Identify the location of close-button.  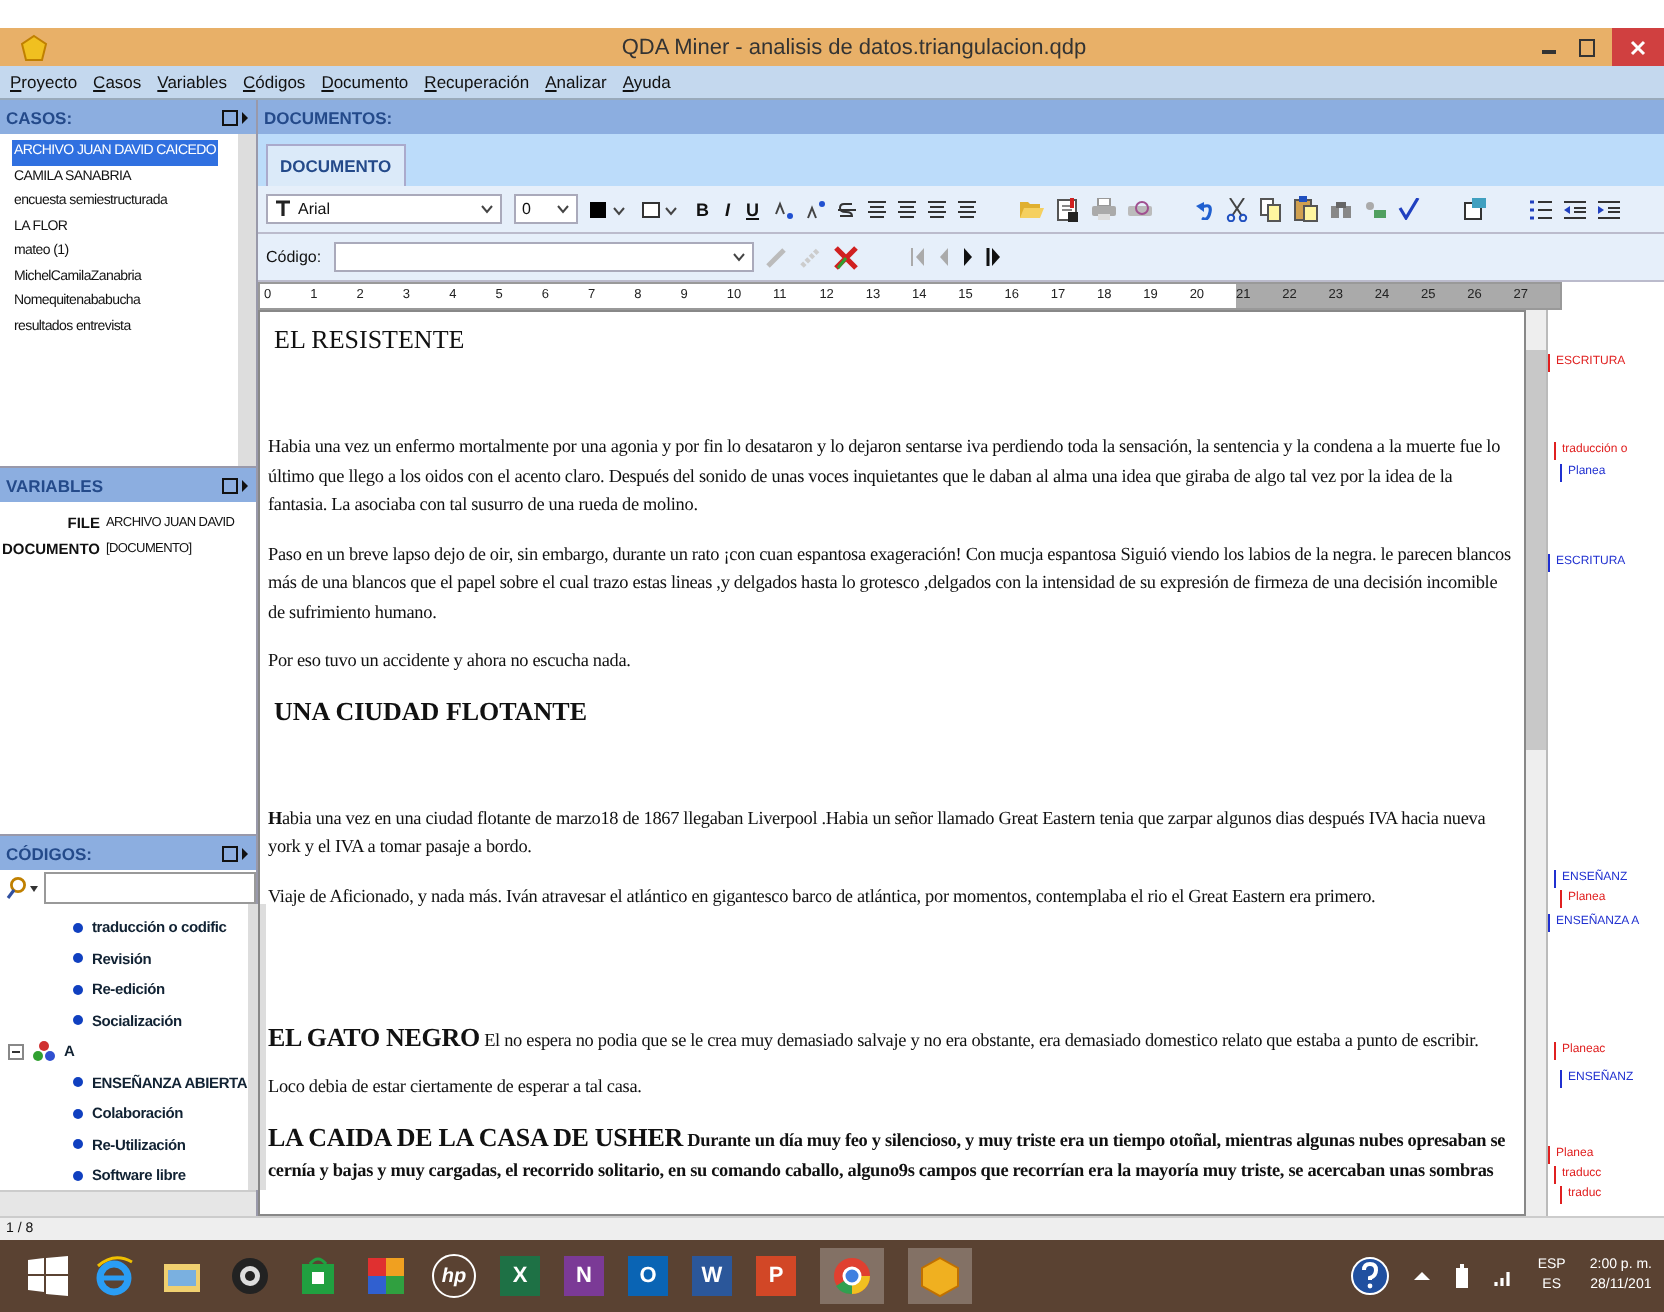
(1638, 47).